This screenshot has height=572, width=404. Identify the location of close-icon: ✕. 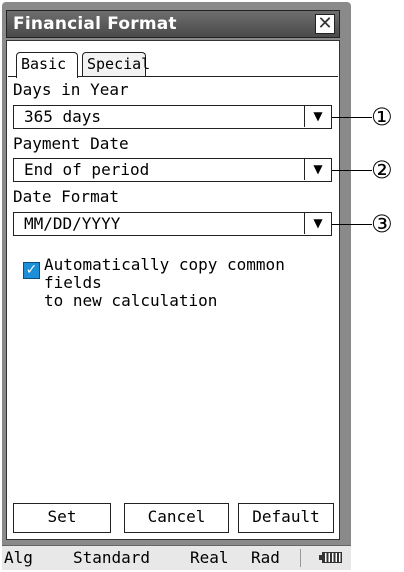
(325, 24).